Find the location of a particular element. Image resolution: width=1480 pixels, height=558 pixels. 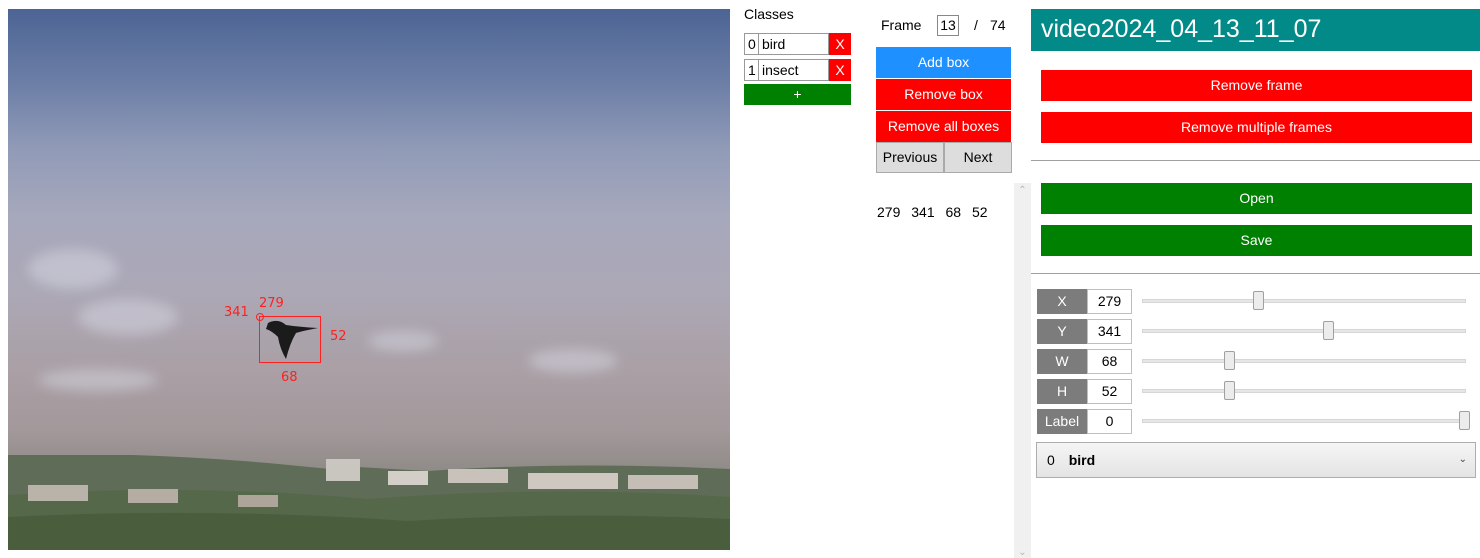

x-slider is located at coordinates (1304, 301).